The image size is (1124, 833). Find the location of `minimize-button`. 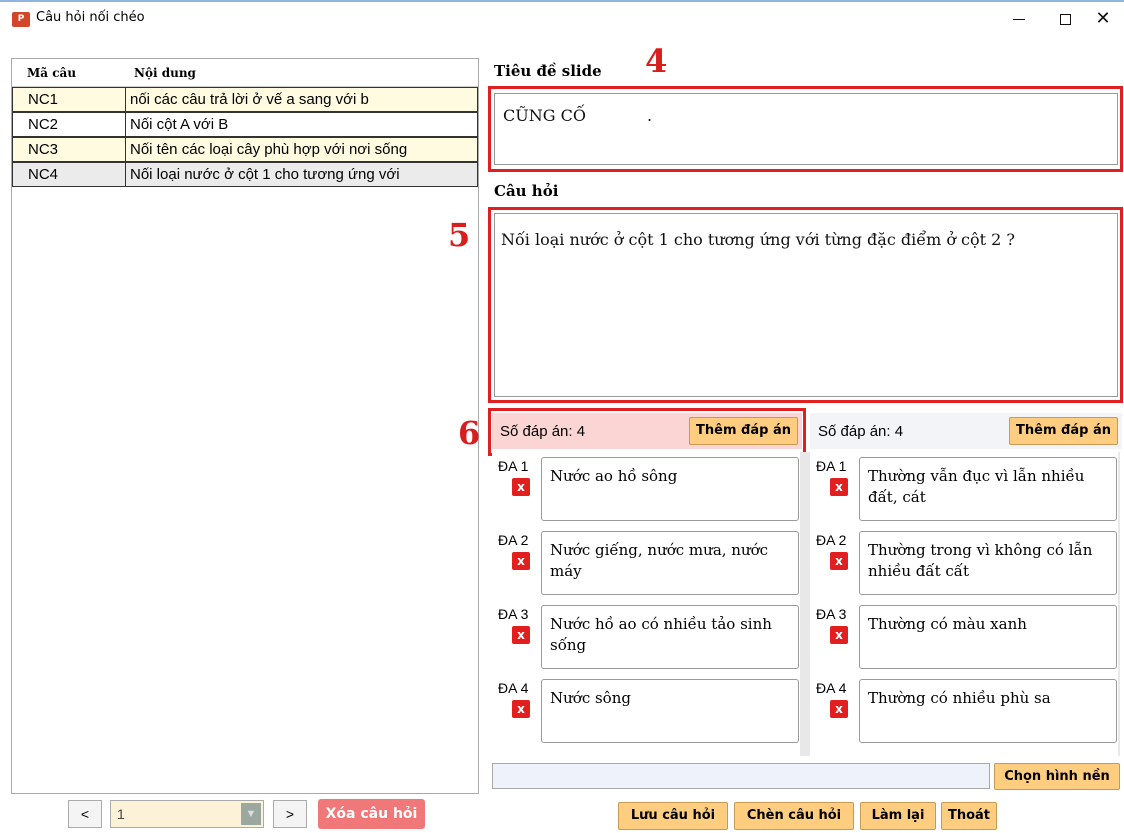

minimize-button is located at coordinates (1019, 19).